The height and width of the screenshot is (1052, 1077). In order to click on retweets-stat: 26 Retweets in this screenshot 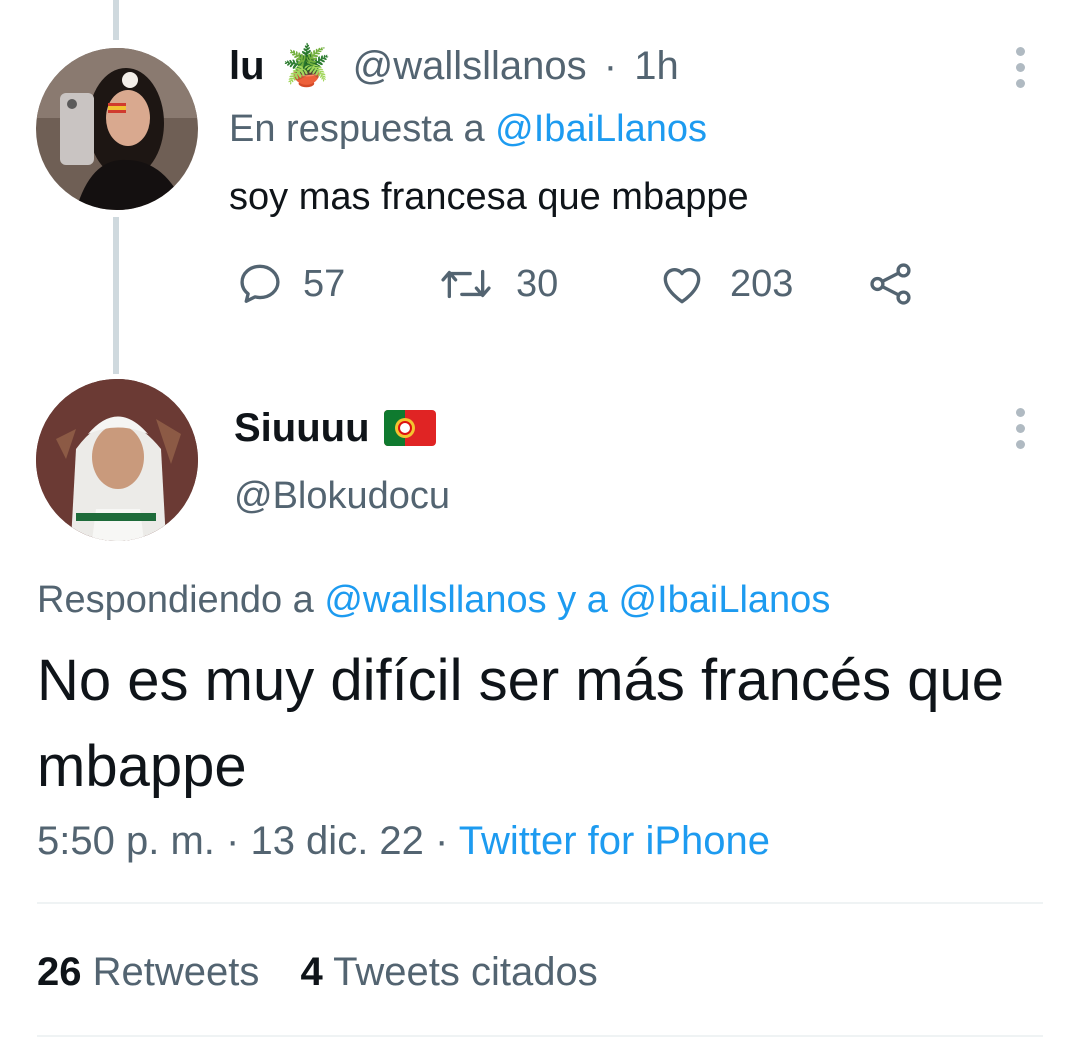, I will do `click(148, 972)`.